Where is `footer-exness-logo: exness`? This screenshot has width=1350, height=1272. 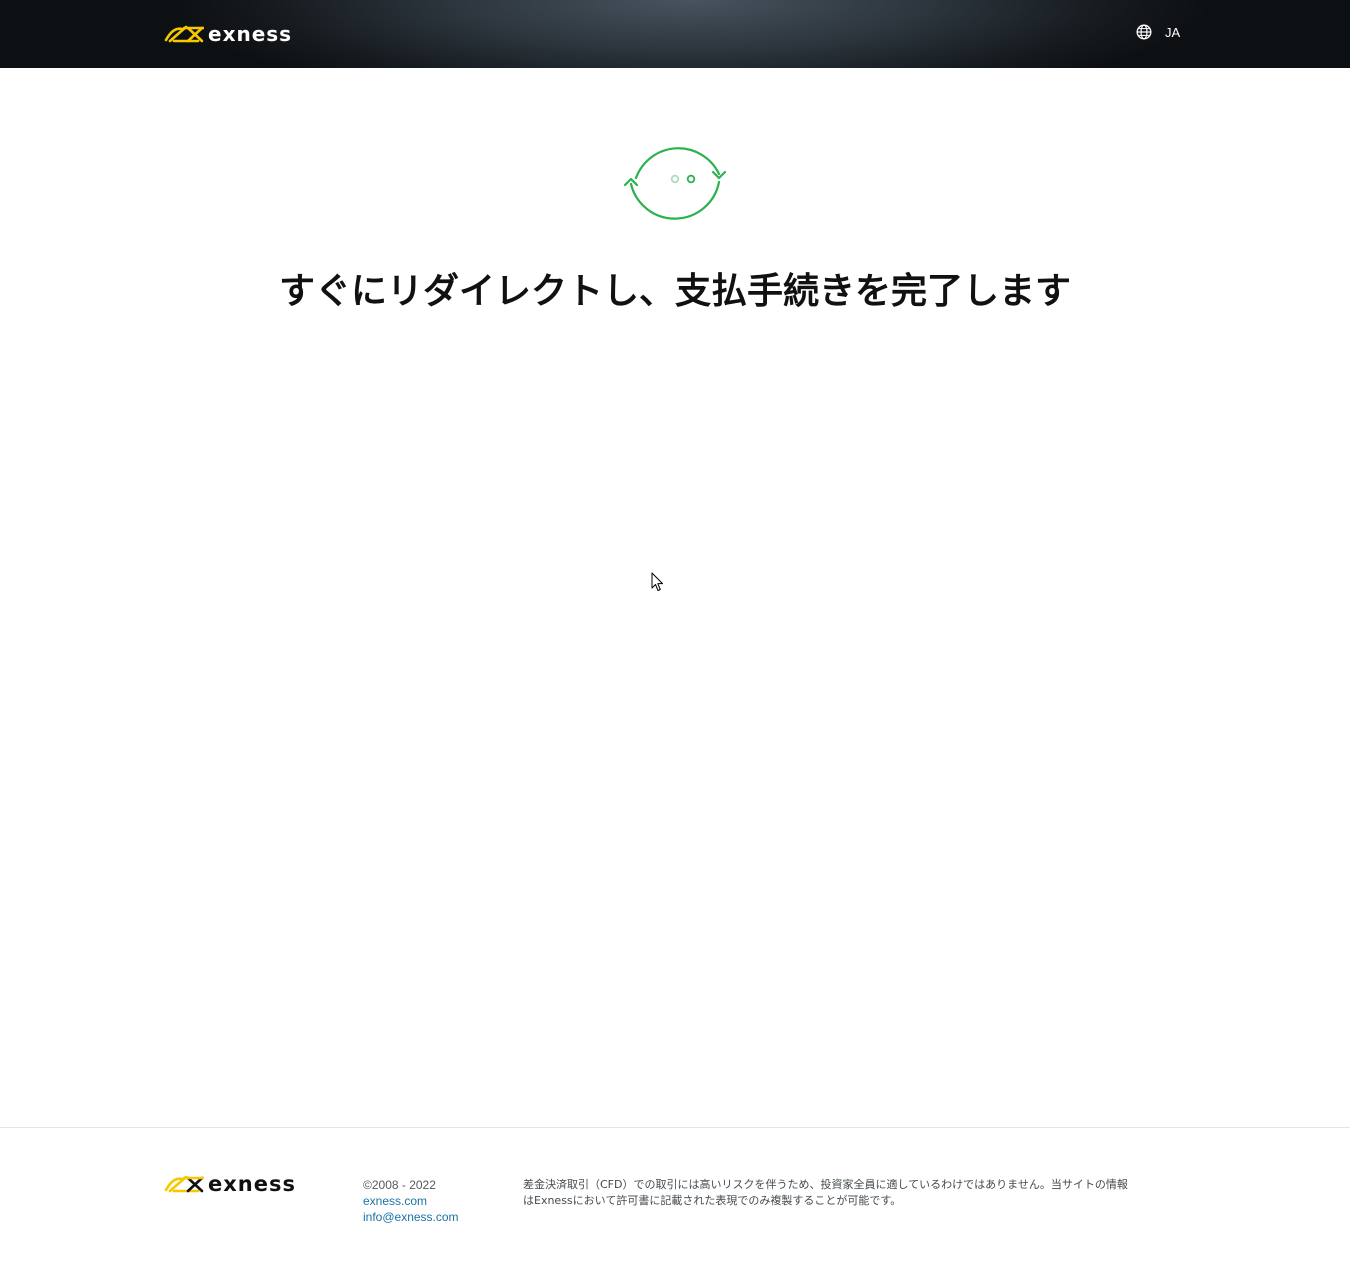
footer-exness-logo: exness is located at coordinates (230, 1184).